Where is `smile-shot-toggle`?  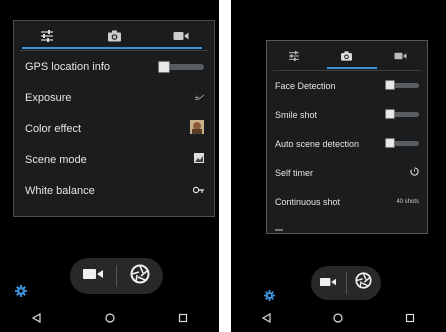
smile-shot-toggle is located at coordinates (402, 114).